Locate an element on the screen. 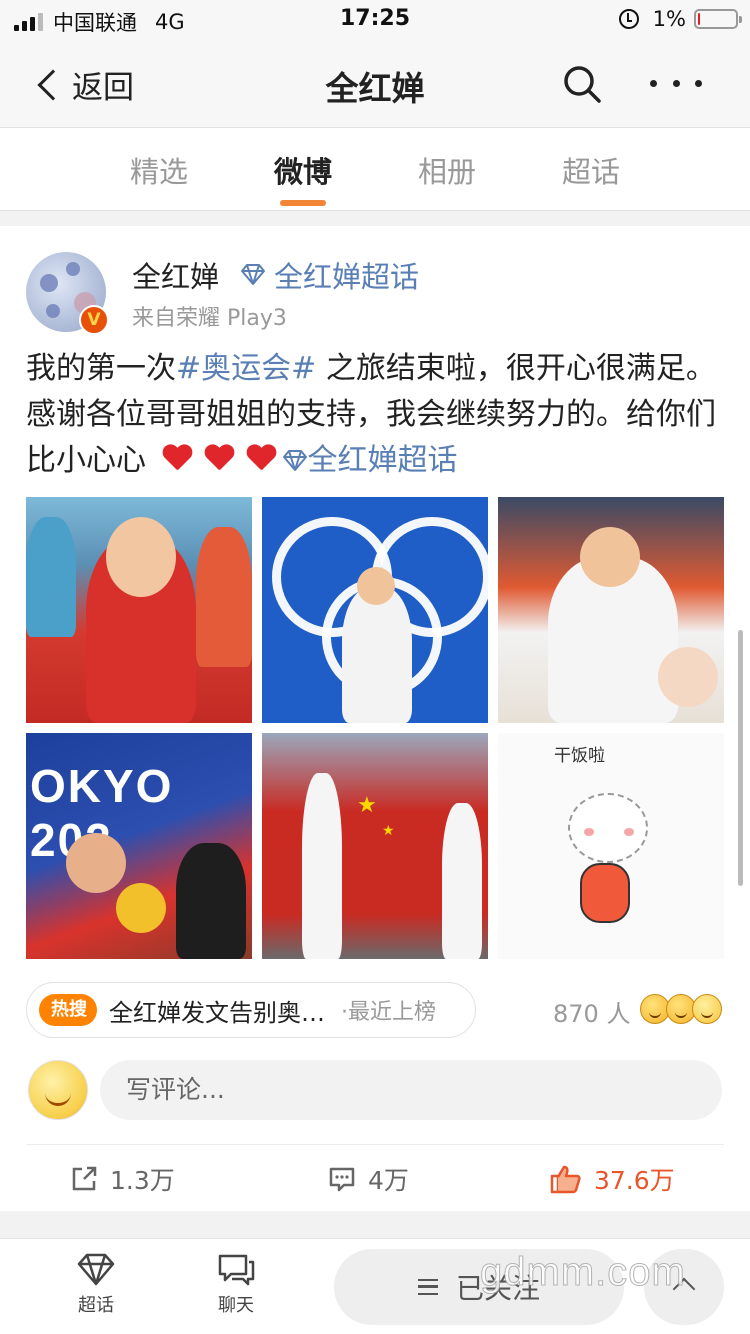 The height and width of the screenshot is (1334, 750). like-button: 37.6万 is located at coordinates (612, 1179).